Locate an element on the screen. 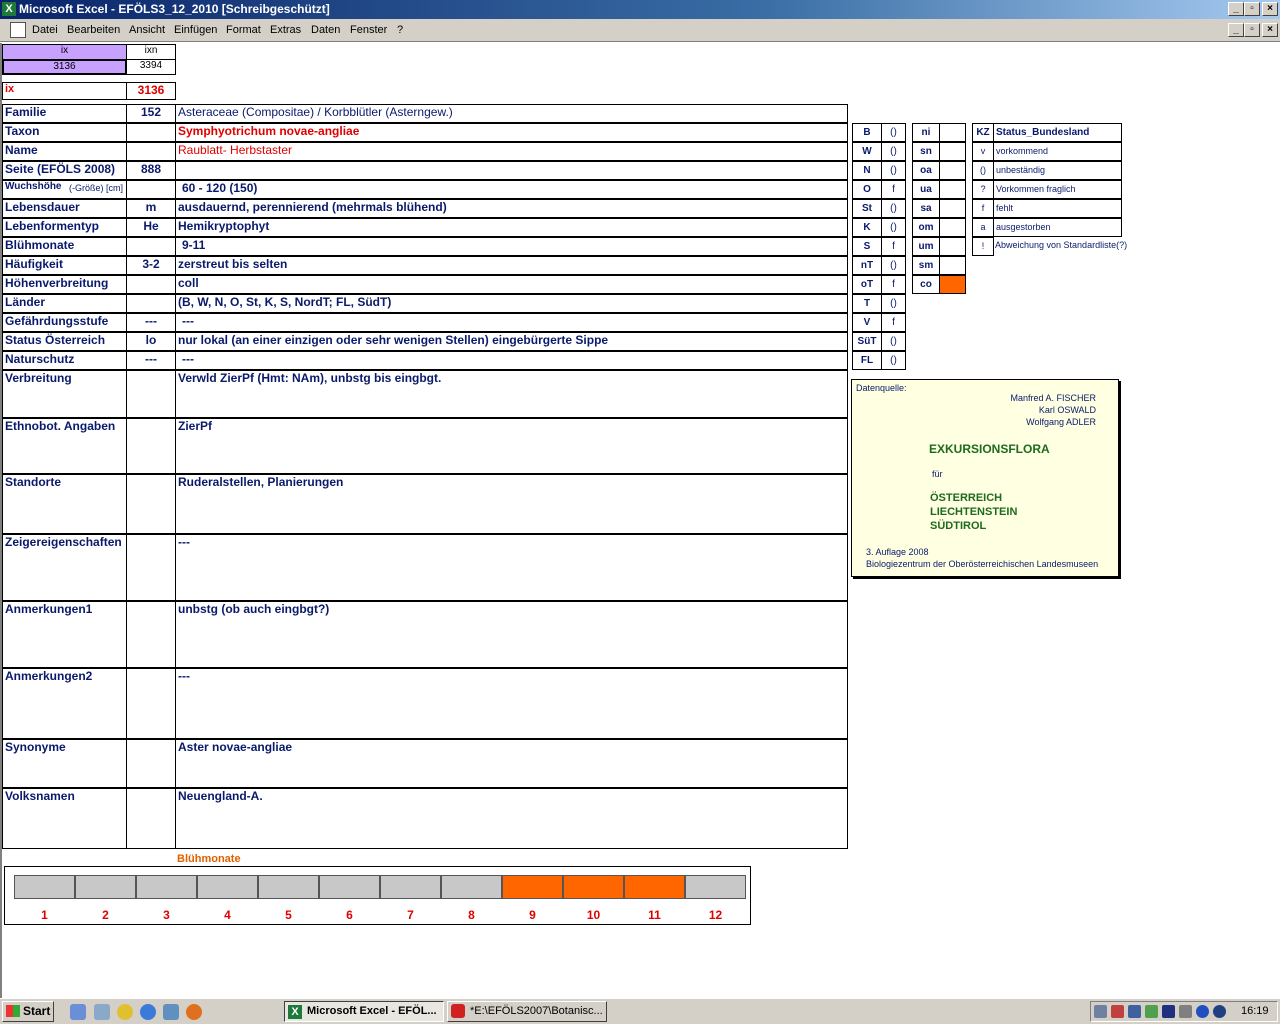 This screenshot has height=1024, width=1280. help-icon is located at coordinates (1219, 1011).